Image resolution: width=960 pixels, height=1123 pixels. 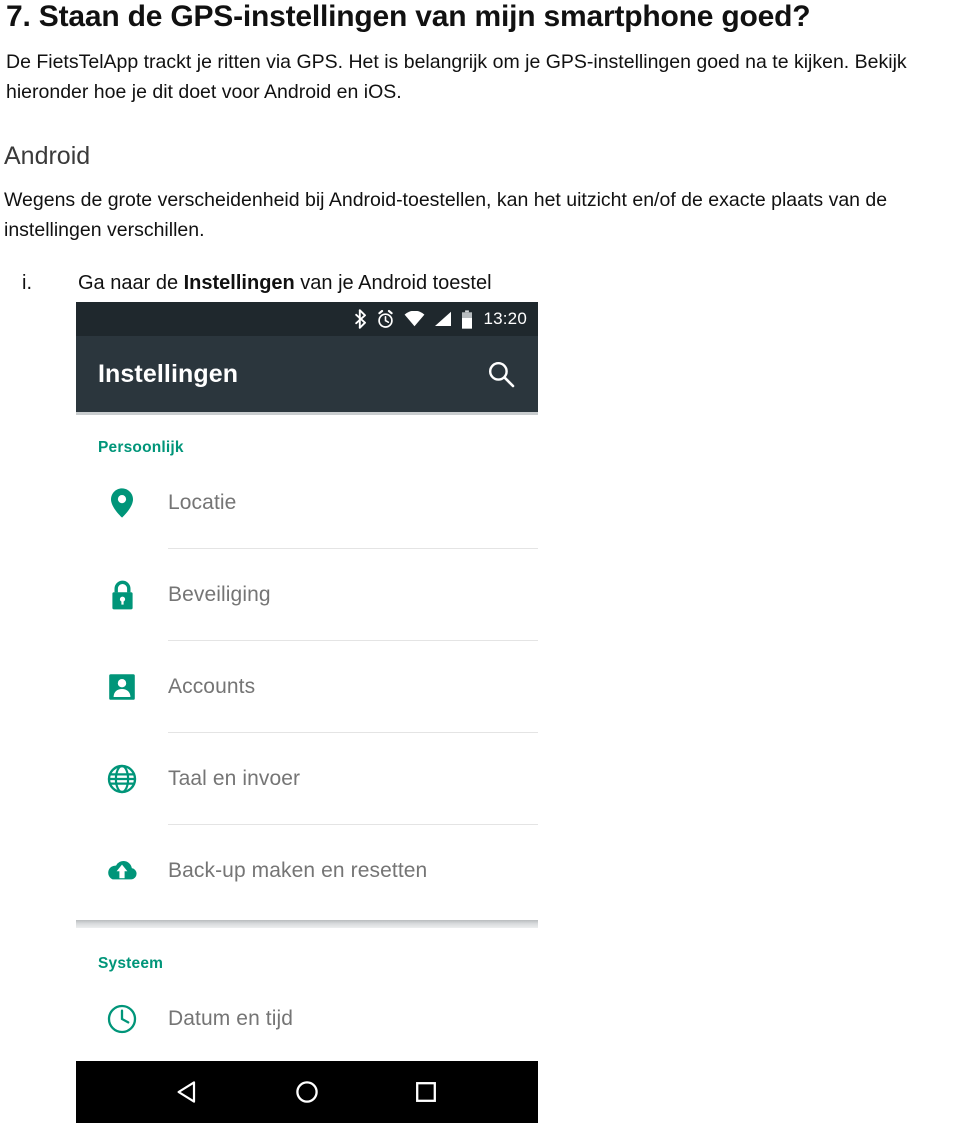 I want to click on lock-icon, so click(x=122, y=595).